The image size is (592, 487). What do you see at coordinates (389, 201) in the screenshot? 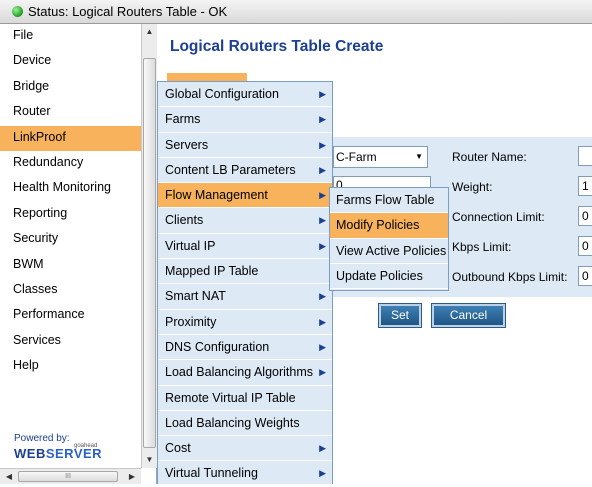
I see `submenu-item-farms-flow-table: Farms Flow Table` at bounding box center [389, 201].